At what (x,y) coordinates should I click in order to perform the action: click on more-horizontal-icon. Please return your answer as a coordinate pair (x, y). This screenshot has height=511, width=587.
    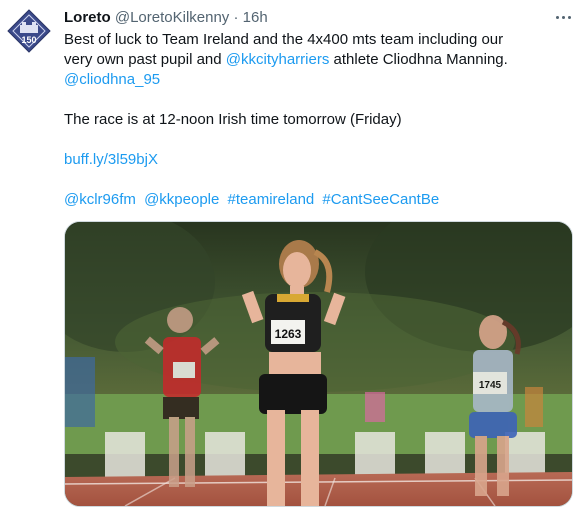
    Looking at the image, I should click on (563, 17).